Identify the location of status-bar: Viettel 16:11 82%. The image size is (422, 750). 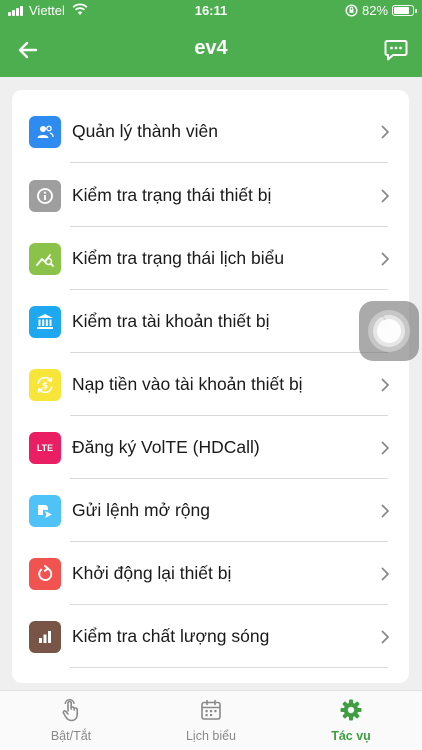
(211, 11).